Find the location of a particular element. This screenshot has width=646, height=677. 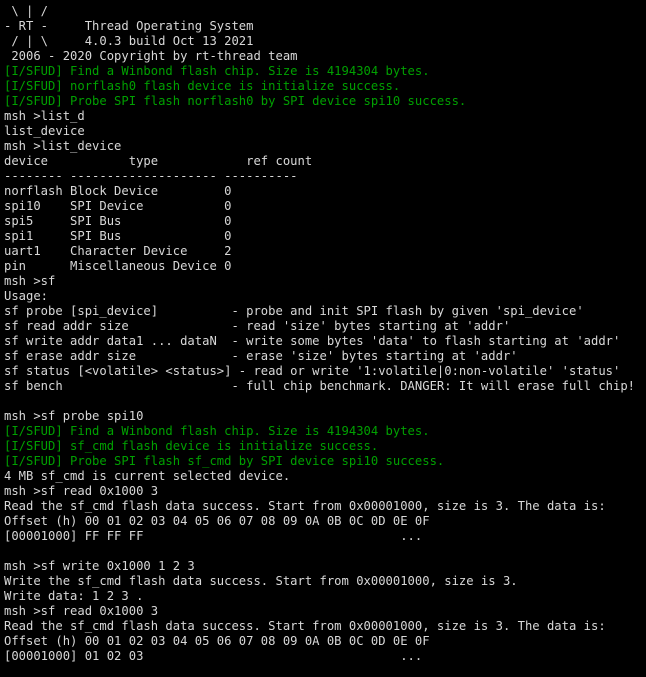

table-row-spi1: spi1 SPI Bus 0 is located at coordinates (118, 236).